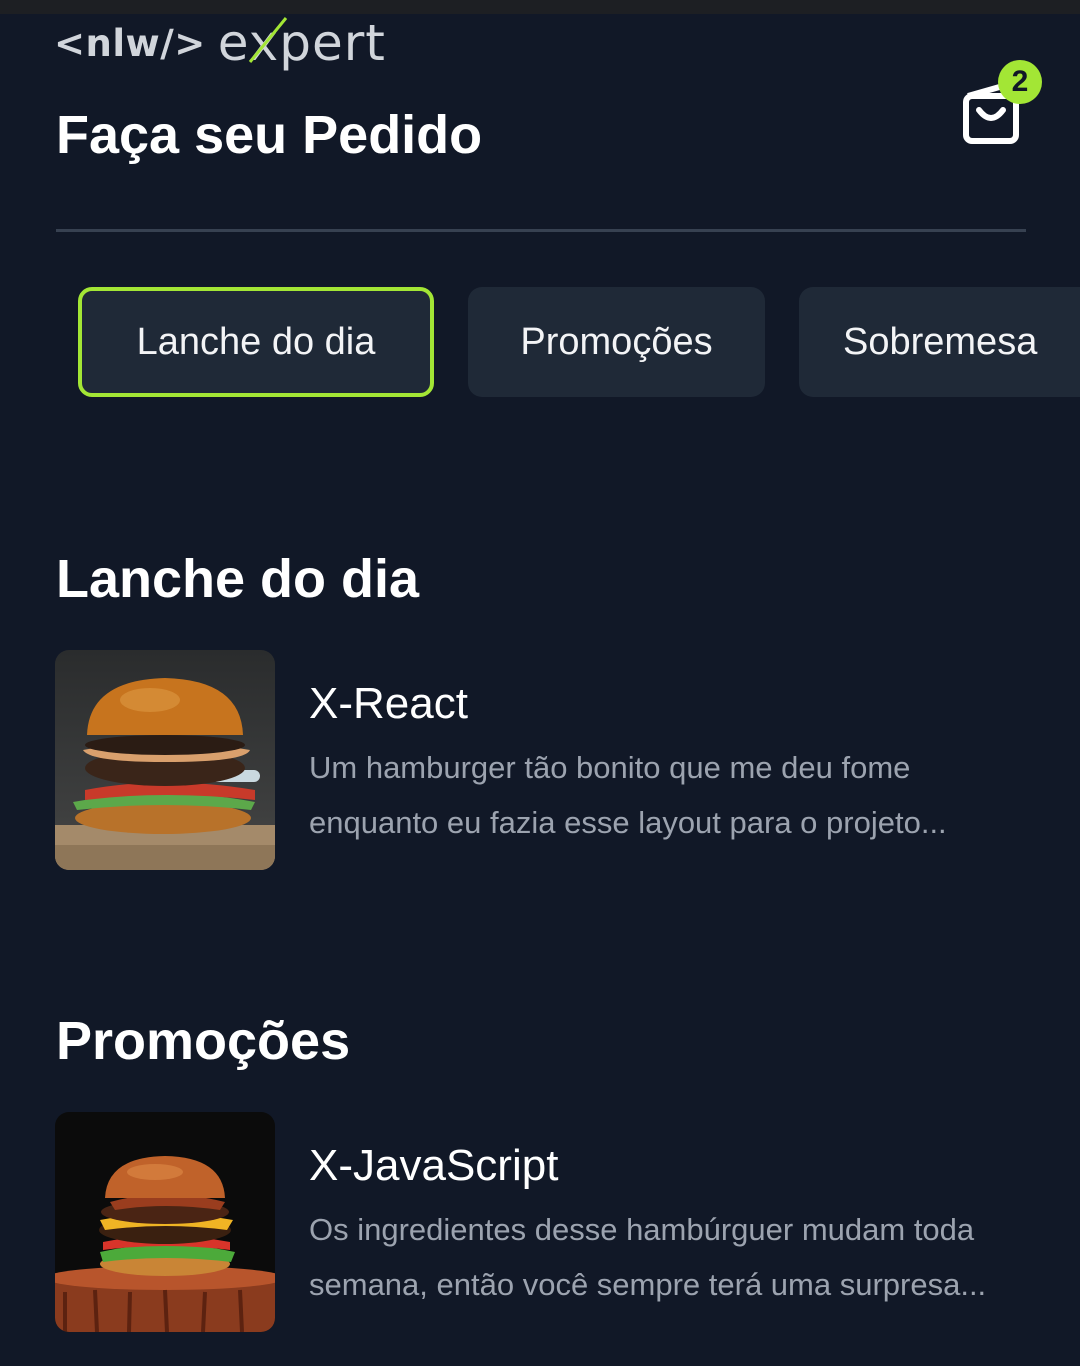 This screenshot has width=1080, height=1366. I want to click on item-name: X-React, so click(388, 703).